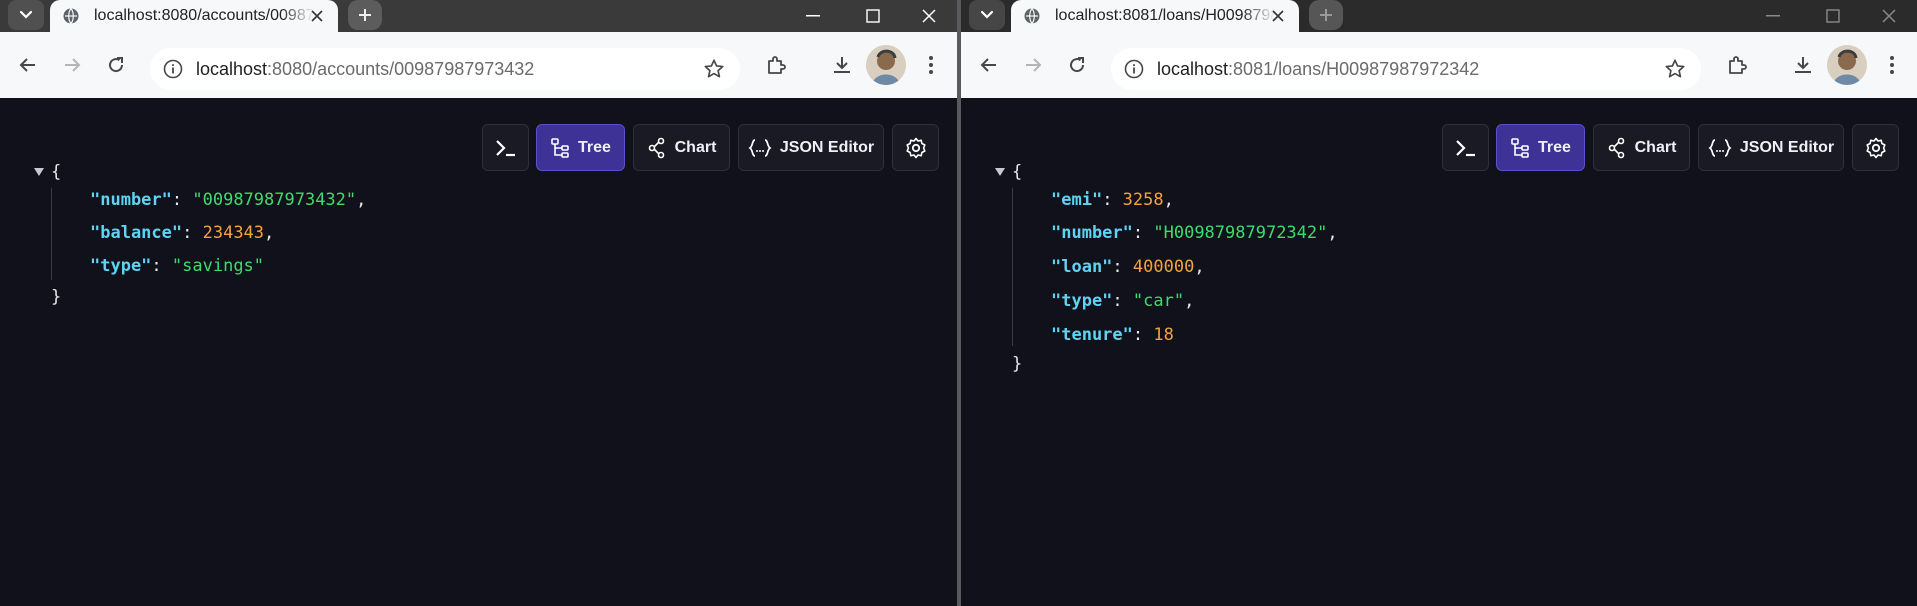 Image resolution: width=1917 pixels, height=606 pixels. I want to click on json-row: "type": "car",, so click(1123, 301).